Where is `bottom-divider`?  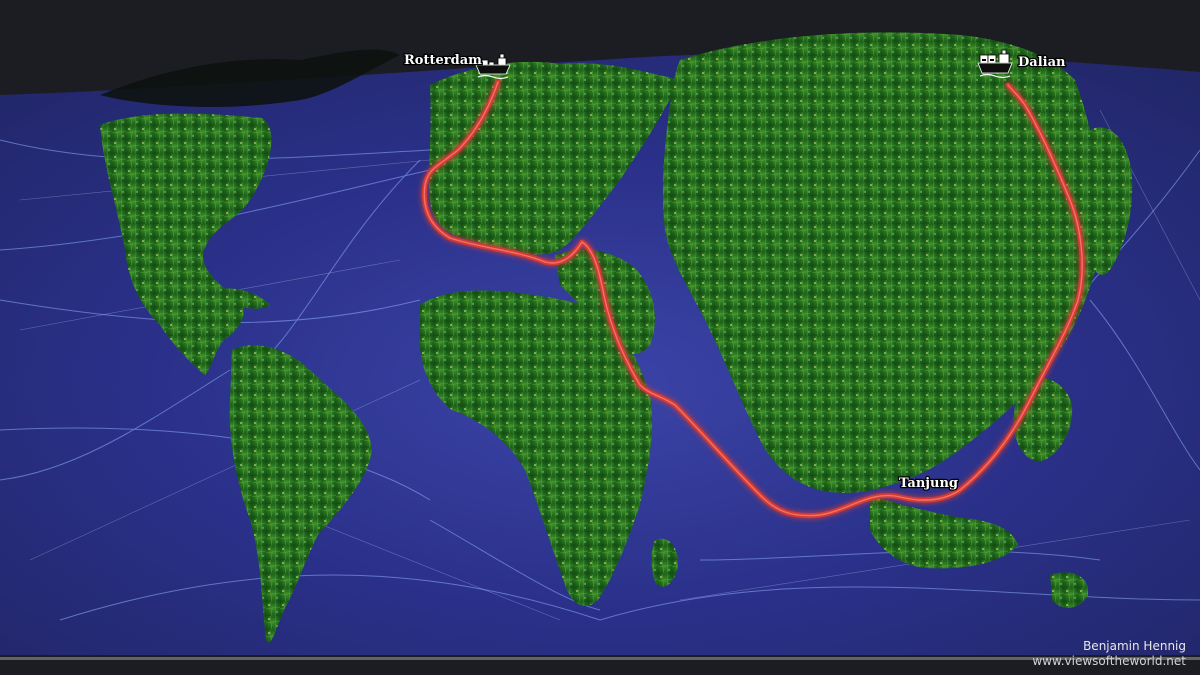 bottom-divider is located at coordinates (600, 658).